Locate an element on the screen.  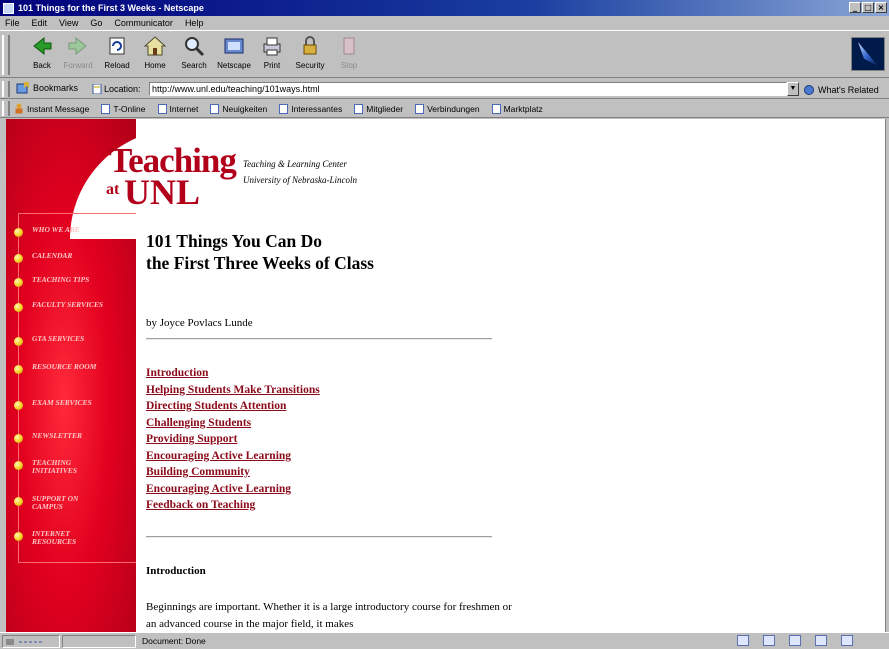
progress-meter is located at coordinates (99, 641).